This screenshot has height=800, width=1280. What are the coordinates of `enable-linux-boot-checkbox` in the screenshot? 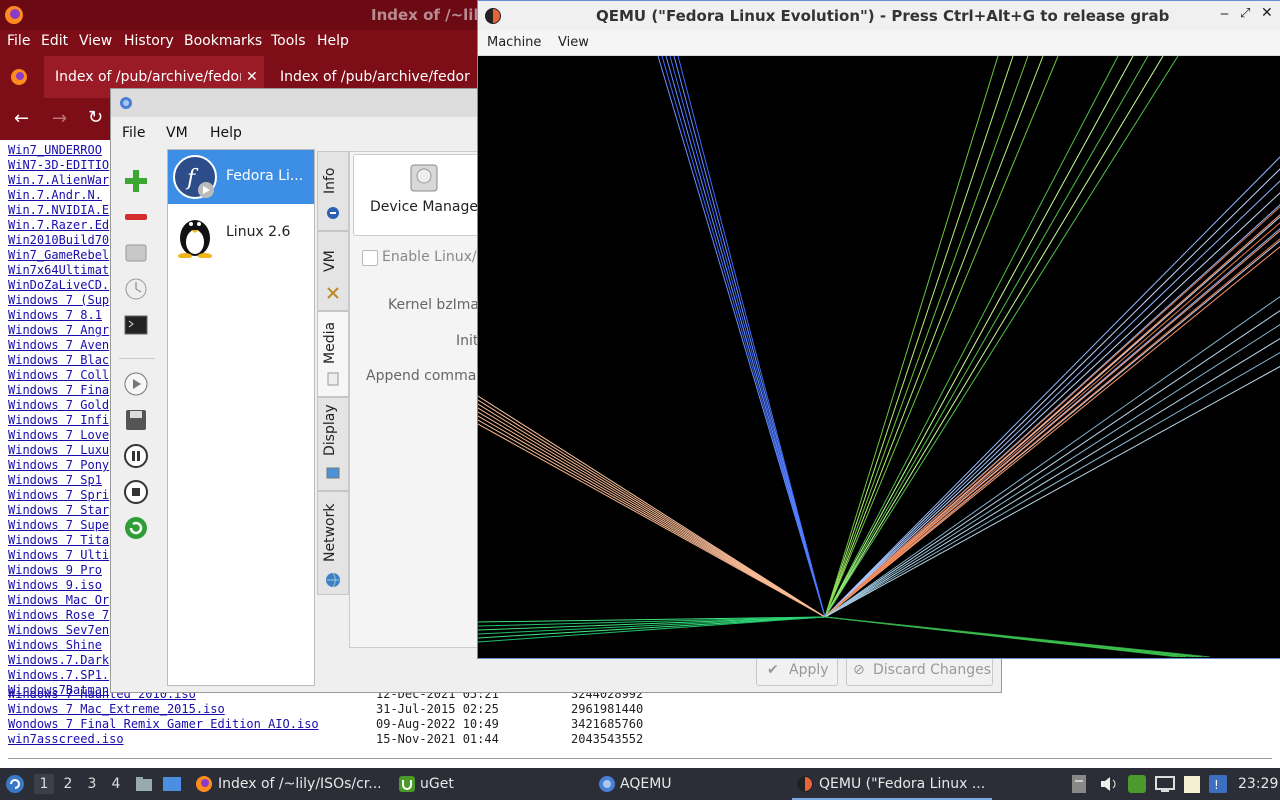 It's located at (370, 258).